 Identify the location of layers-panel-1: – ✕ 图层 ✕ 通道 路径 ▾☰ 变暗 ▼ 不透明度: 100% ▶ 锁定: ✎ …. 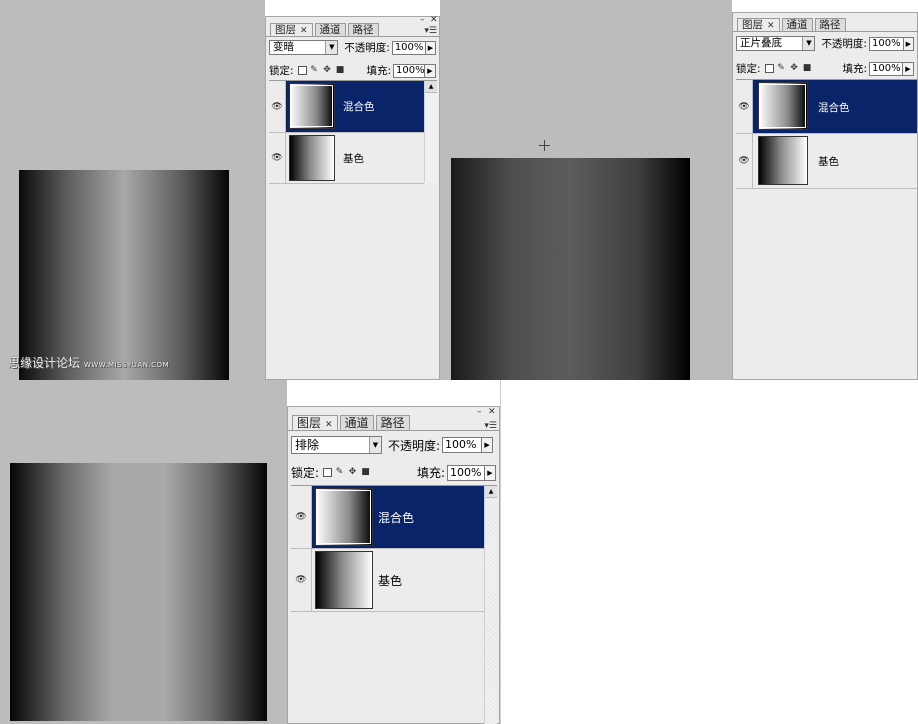
(352, 198).